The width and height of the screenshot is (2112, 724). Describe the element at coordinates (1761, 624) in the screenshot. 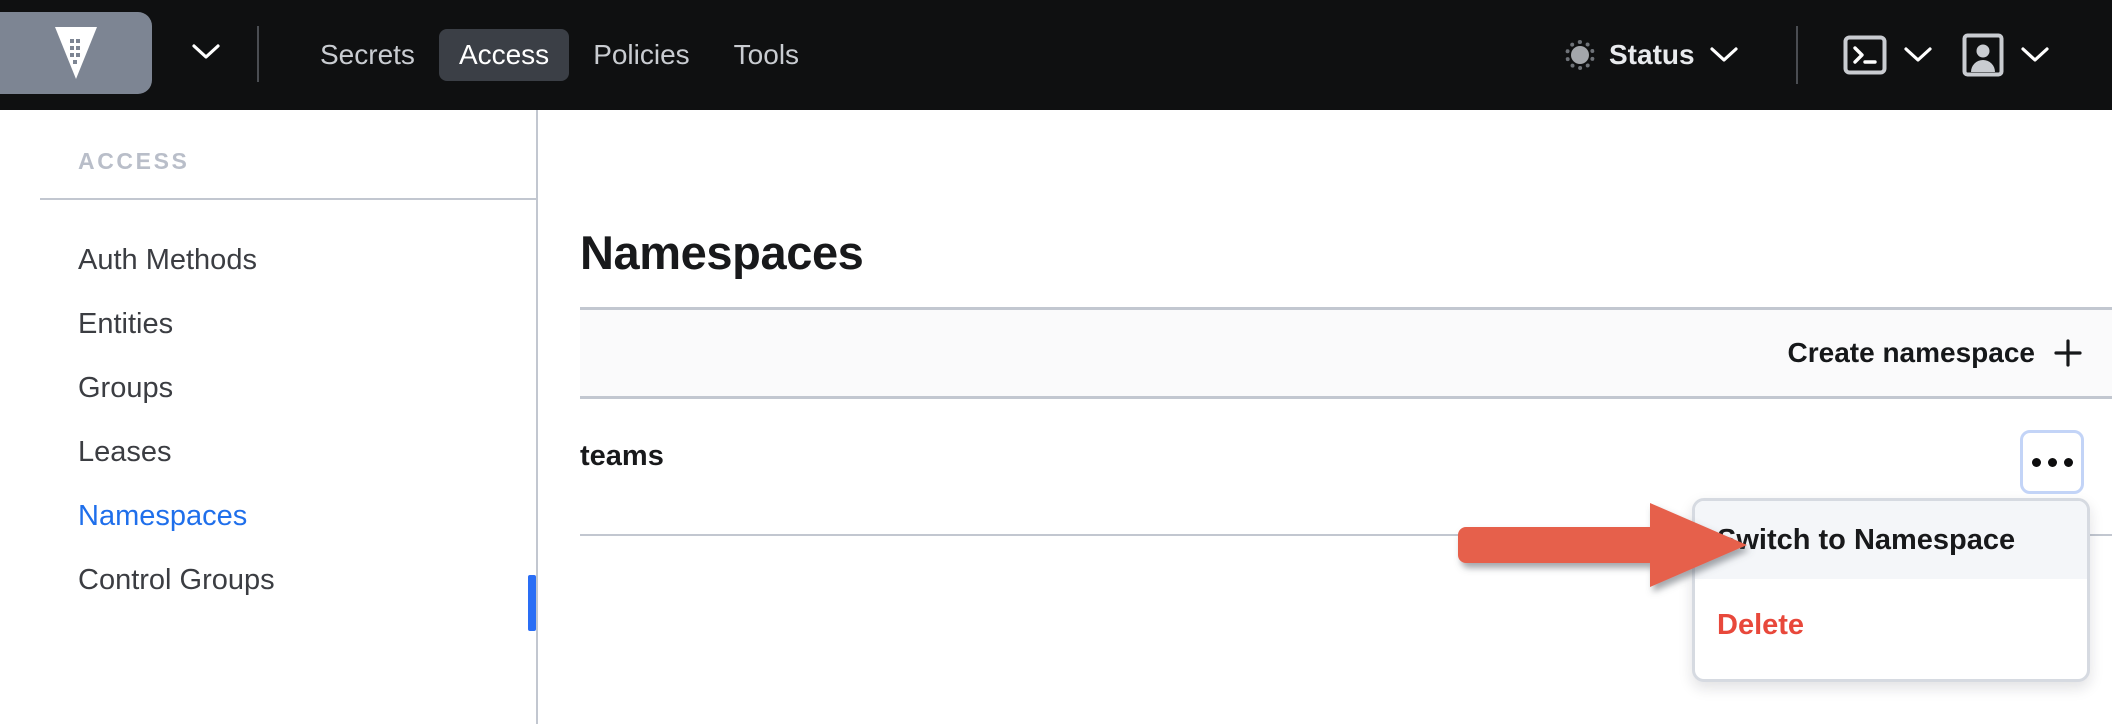

I see `menu-item-label: Delete` at that location.